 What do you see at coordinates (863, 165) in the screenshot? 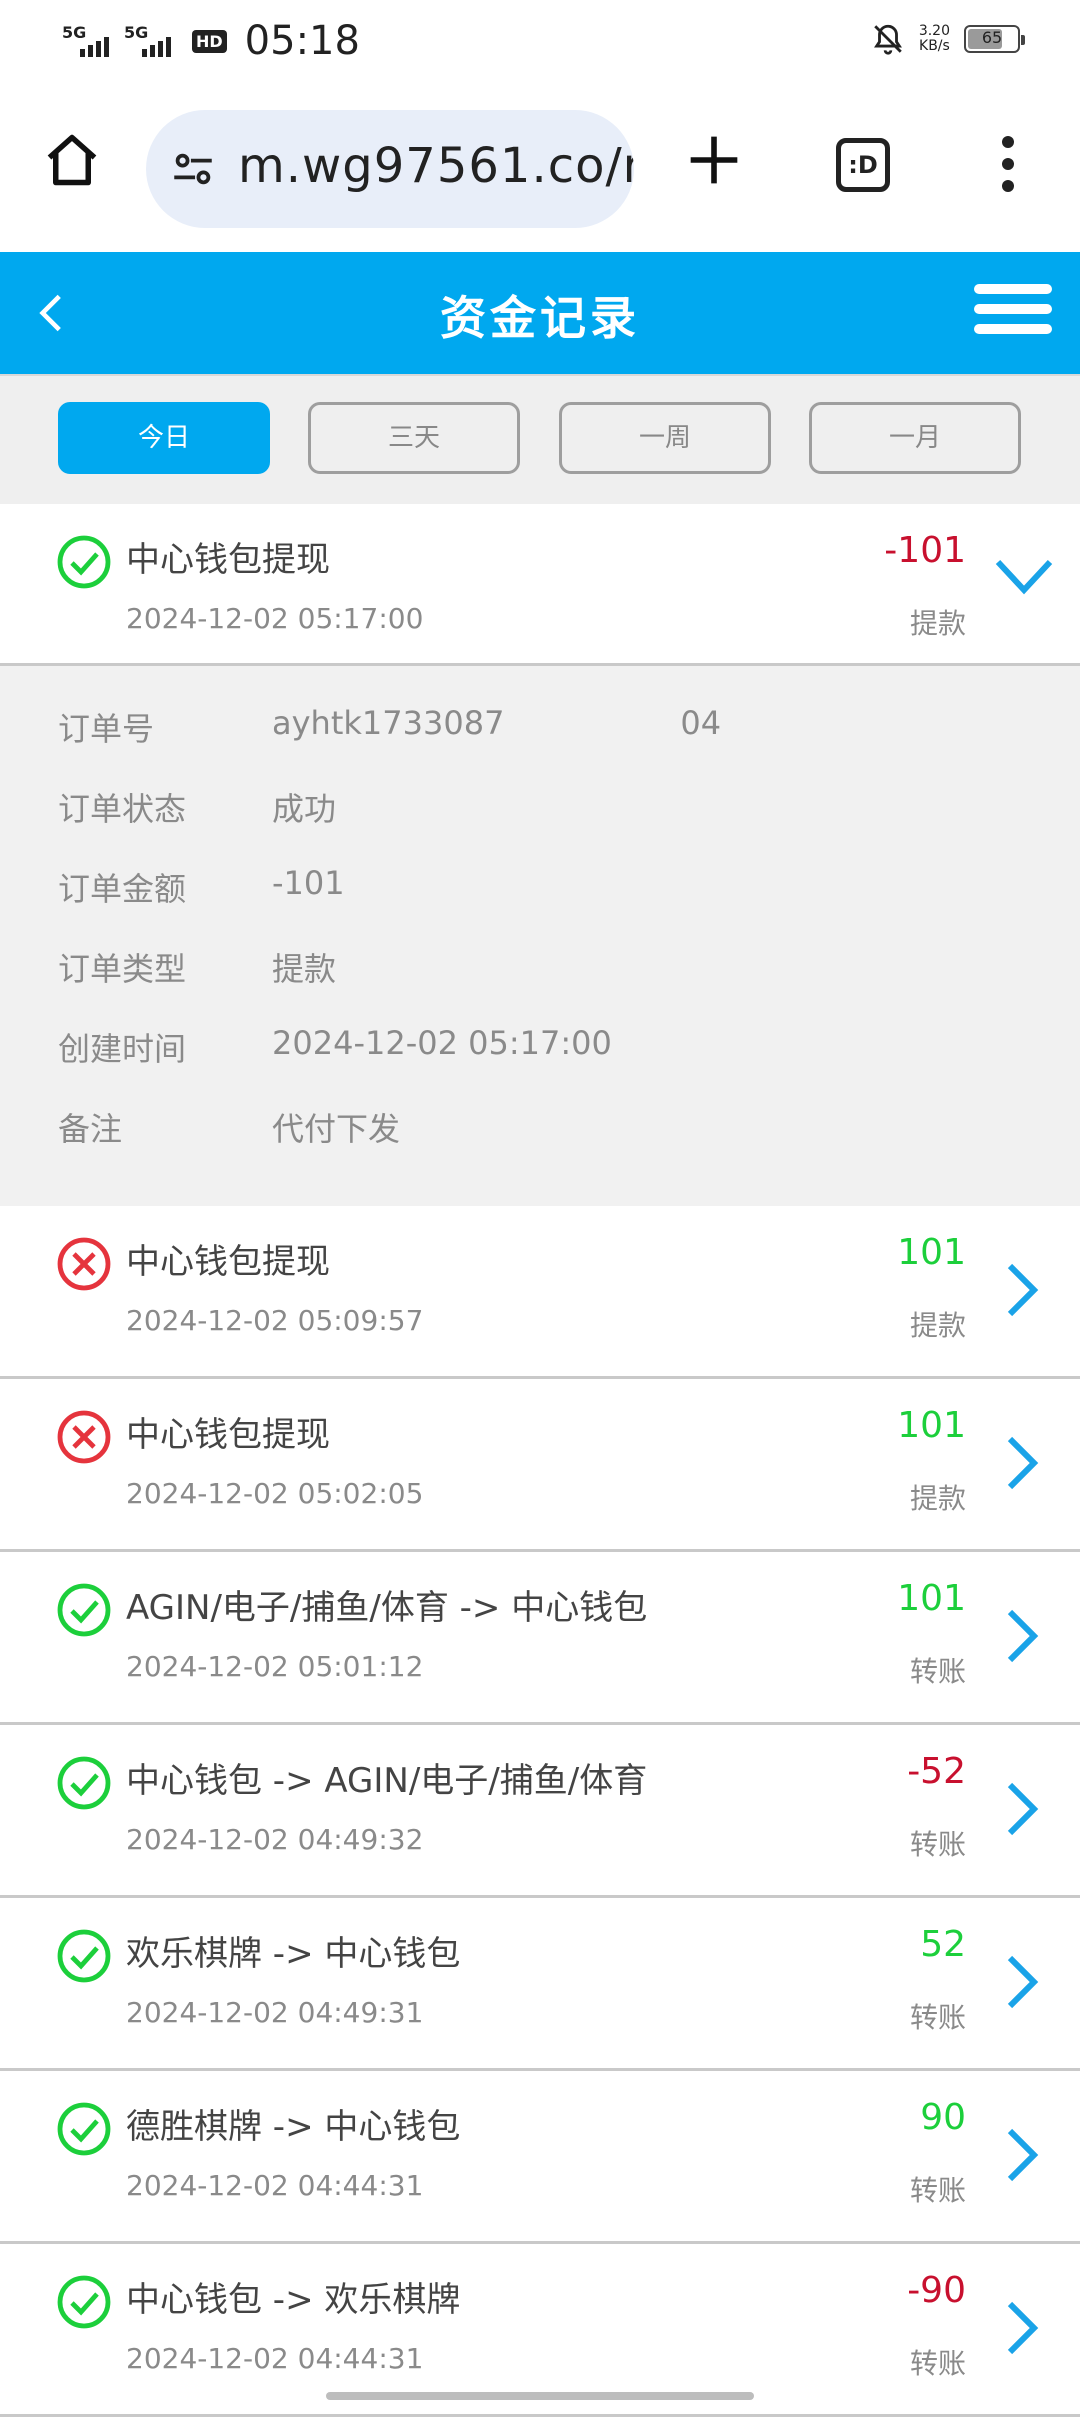
I see `tab-switcher-button: :D` at bounding box center [863, 165].